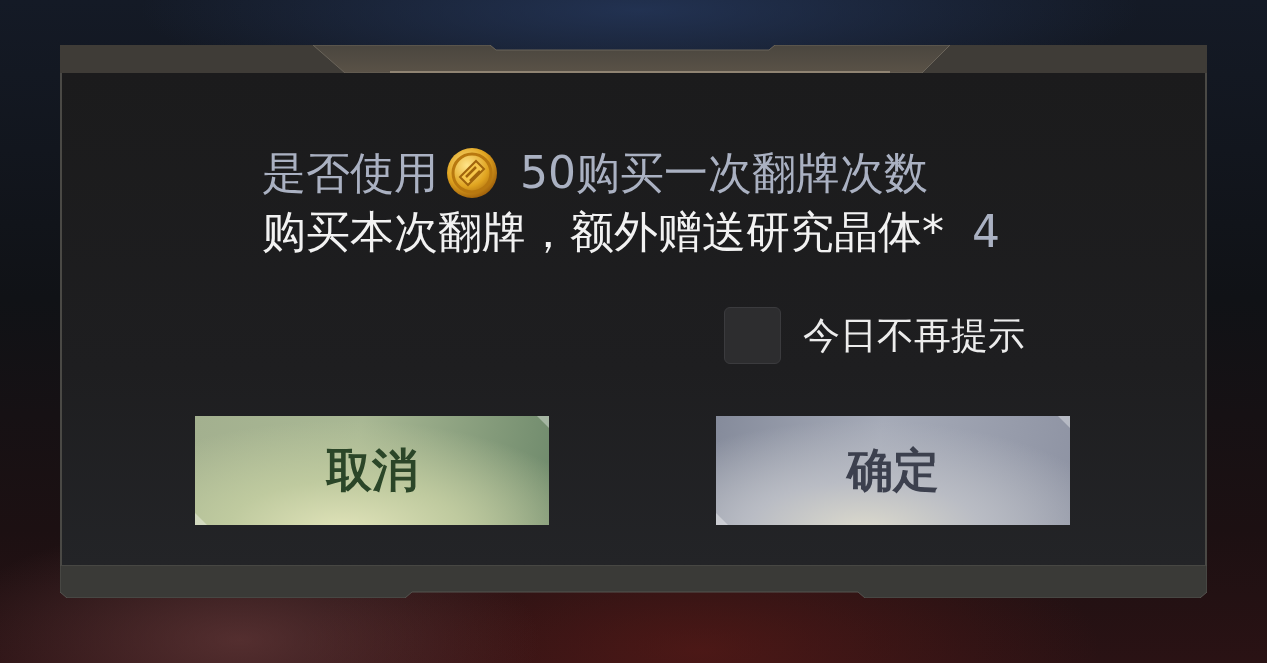 Image resolution: width=1267 pixels, height=663 pixels. I want to click on price-text: 50购买一次翻牌次数, so click(724, 173).